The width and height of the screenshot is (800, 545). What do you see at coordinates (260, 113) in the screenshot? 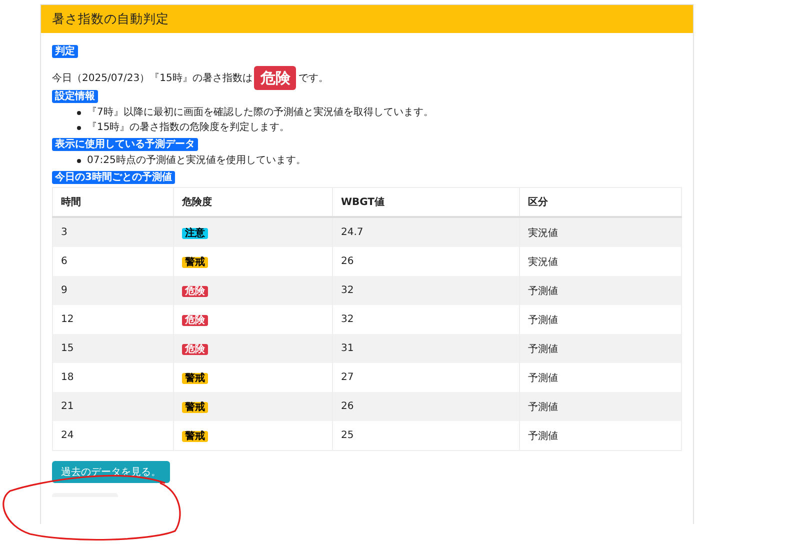
I see `info-item: 『7時』以降に最初に画面を確認した際の予測値と実況値を取得しています。` at bounding box center [260, 113].